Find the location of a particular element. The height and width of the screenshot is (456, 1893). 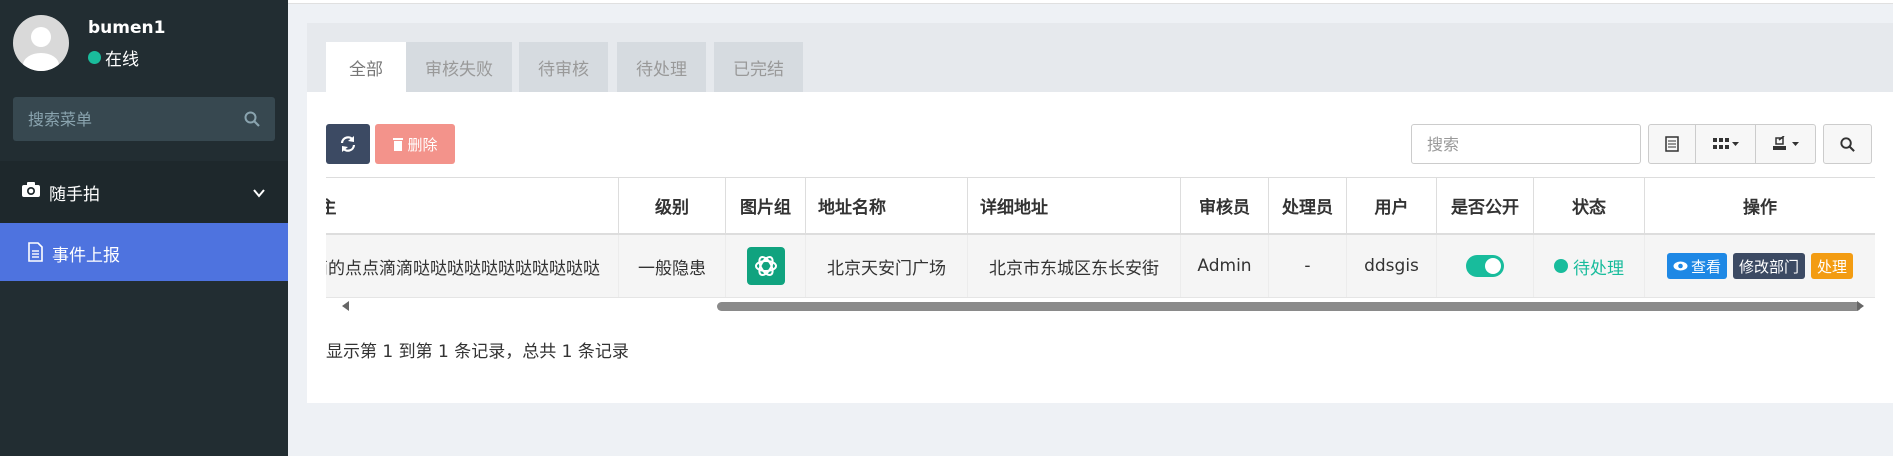

delete-button: 删除 is located at coordinates (415, 144).